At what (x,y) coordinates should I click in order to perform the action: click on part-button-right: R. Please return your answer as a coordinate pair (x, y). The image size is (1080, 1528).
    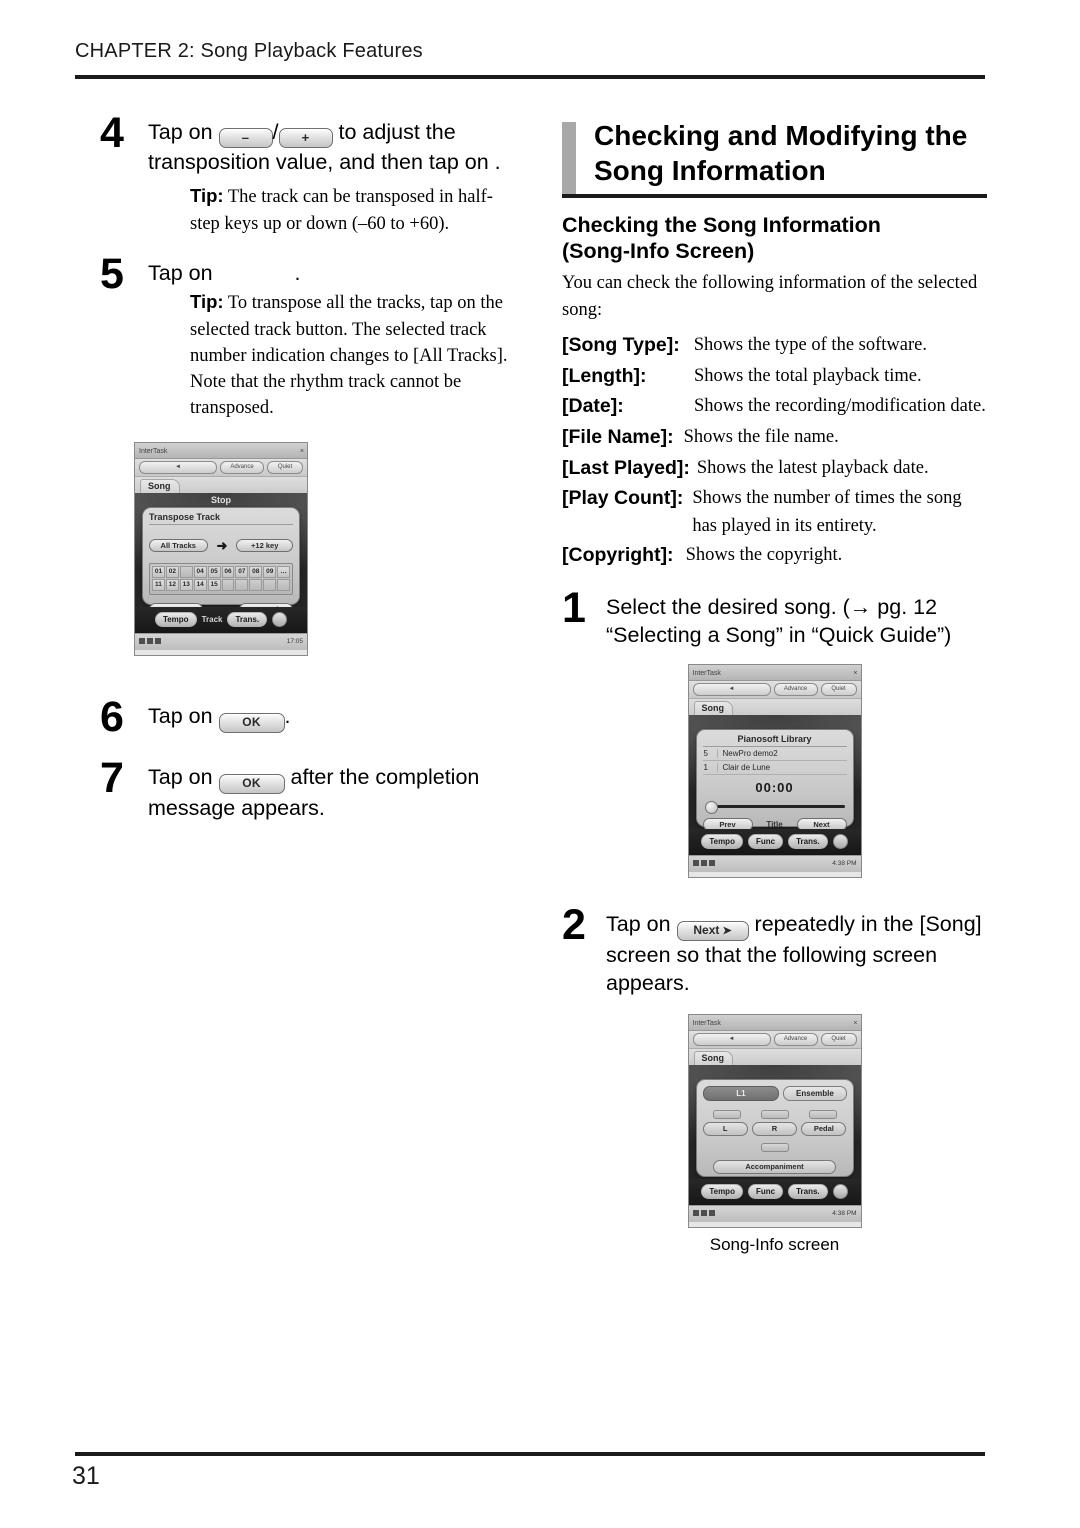
    Looking at the image, I should click on (774, 1128).